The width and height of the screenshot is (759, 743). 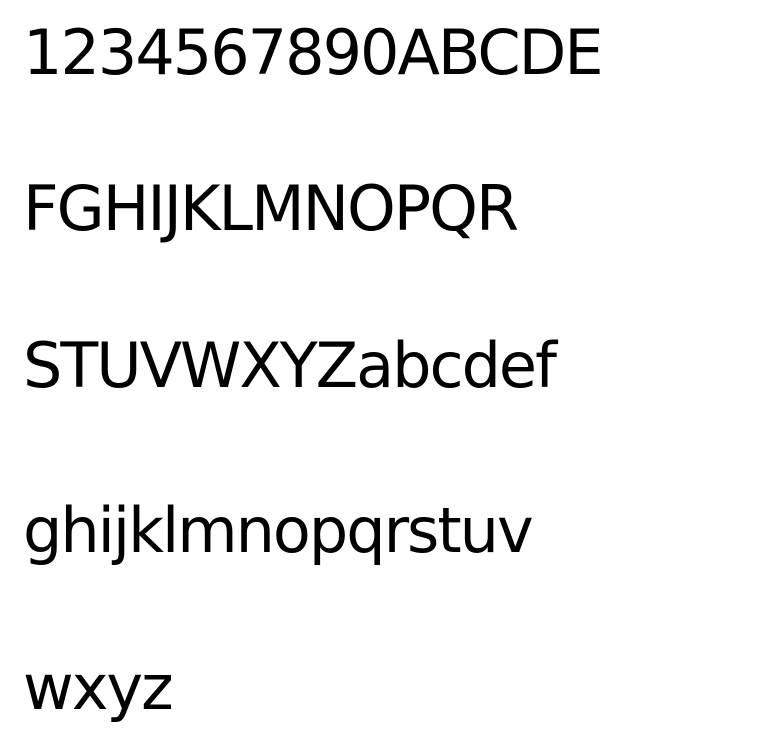 What do you see at coordinates (290, 365) in the screenshot?
I see `sample-line-3: STUVWXYZabcdef` at bounding box center [290, 365].